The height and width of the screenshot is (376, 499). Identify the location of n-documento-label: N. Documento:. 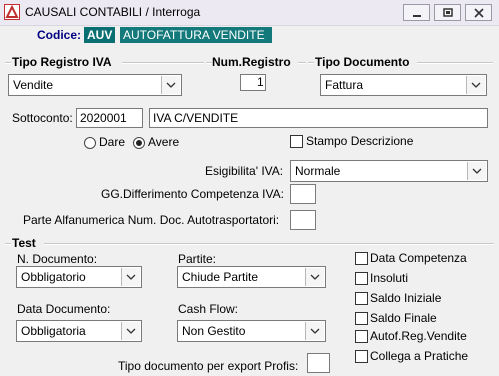
(57, 259).